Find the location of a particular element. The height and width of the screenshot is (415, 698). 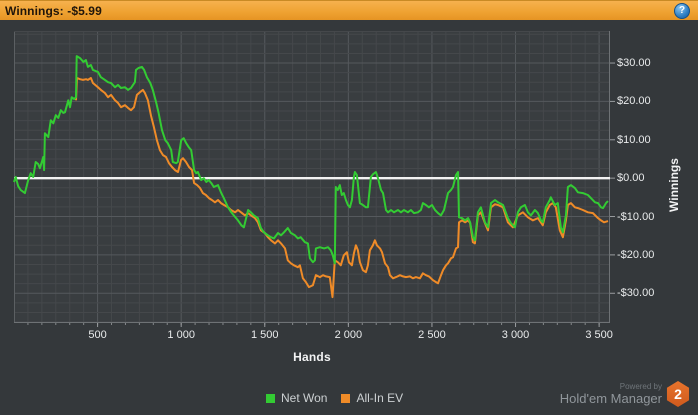

x-axis-tick-label: 1 500 is located at coordinates (265, 335).